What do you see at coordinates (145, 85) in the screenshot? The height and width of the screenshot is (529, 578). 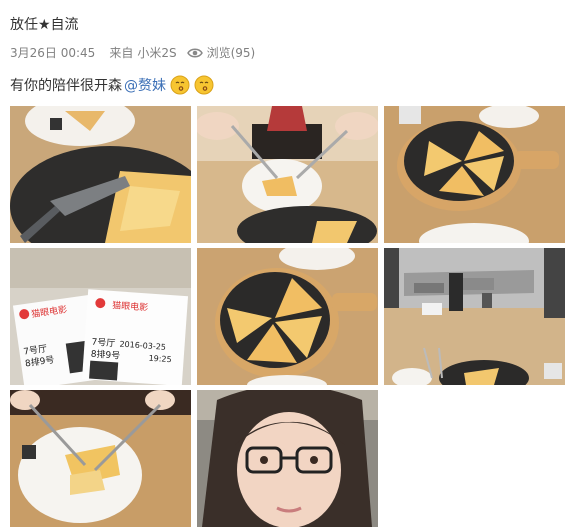 I see `mention-link: @赘妹` at bounding box center [145, 85].